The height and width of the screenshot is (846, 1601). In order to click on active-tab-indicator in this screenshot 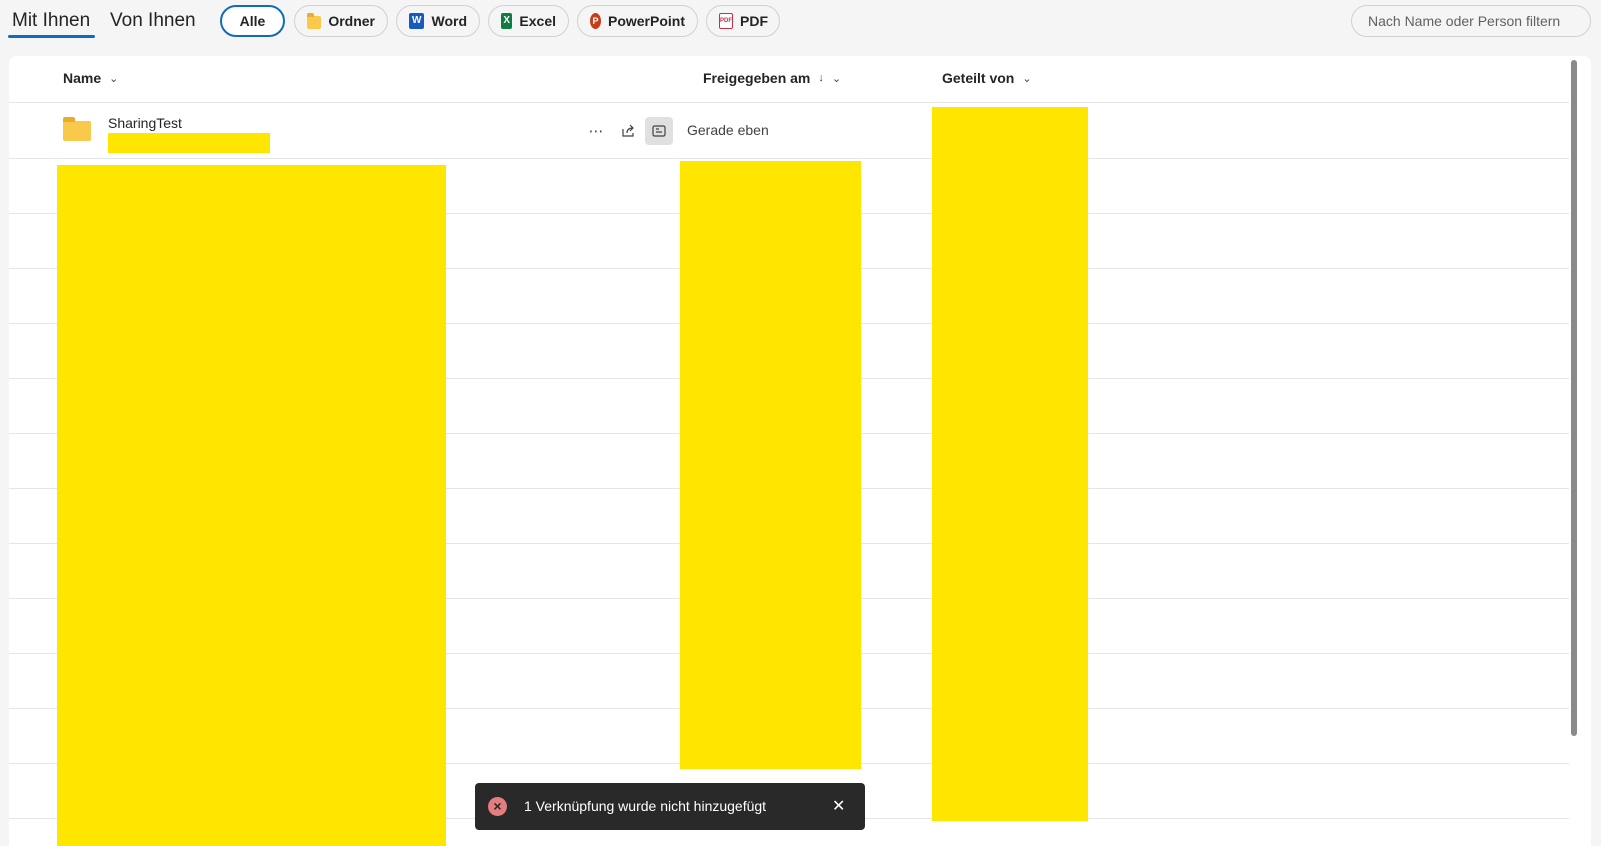, I will do `click(51, 36)`.